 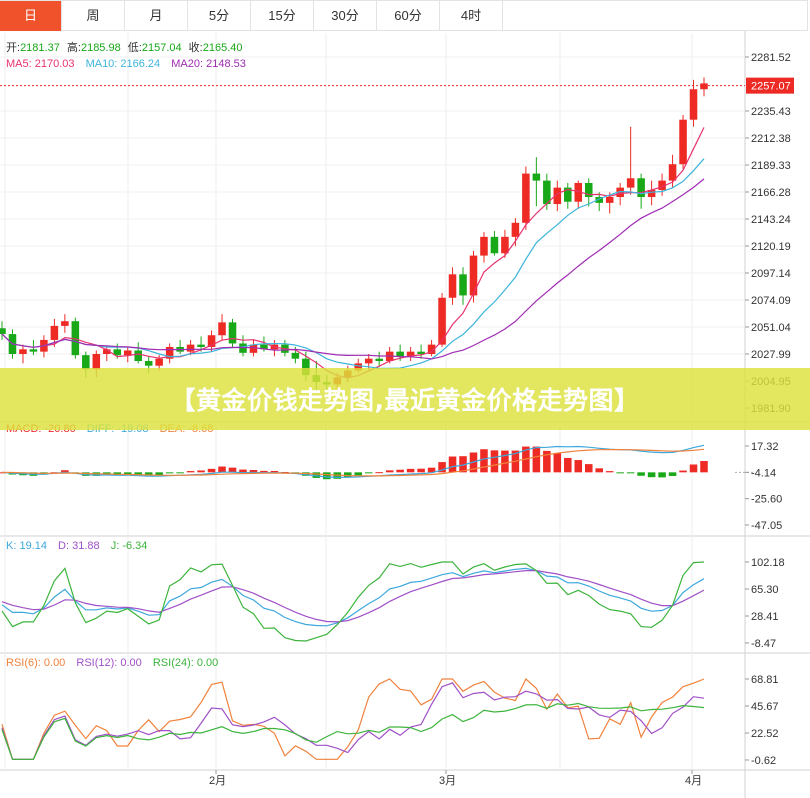 I want to click on k-line, so click(x=353, y=597).